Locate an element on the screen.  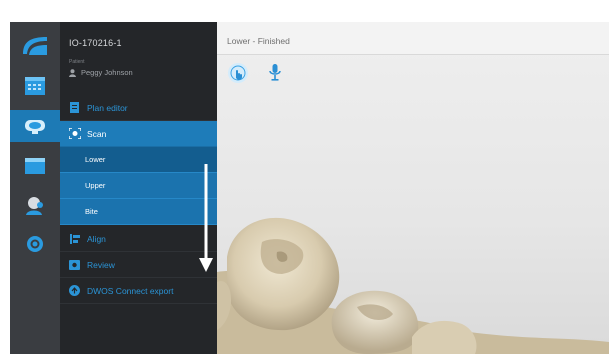
nav-item-export: DWOS Connect export is located at coordinates (138, 291).